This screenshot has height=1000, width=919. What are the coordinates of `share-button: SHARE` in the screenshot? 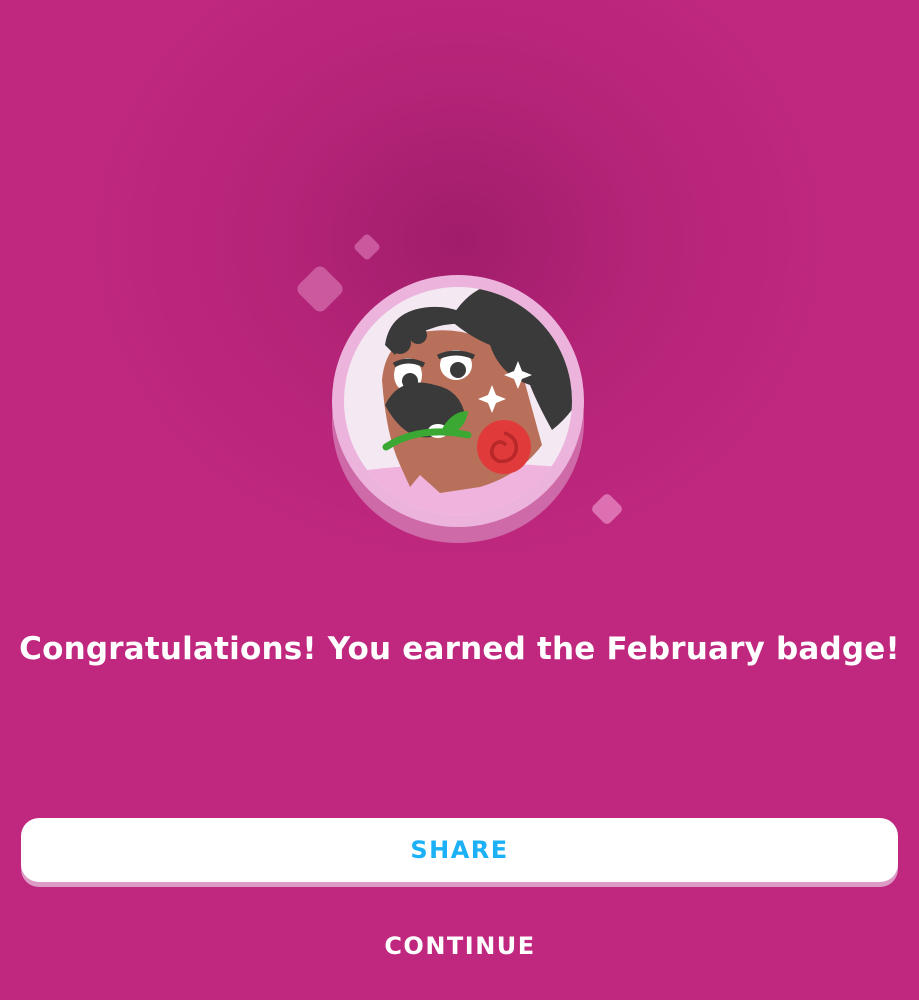 It's located at (459, 850).